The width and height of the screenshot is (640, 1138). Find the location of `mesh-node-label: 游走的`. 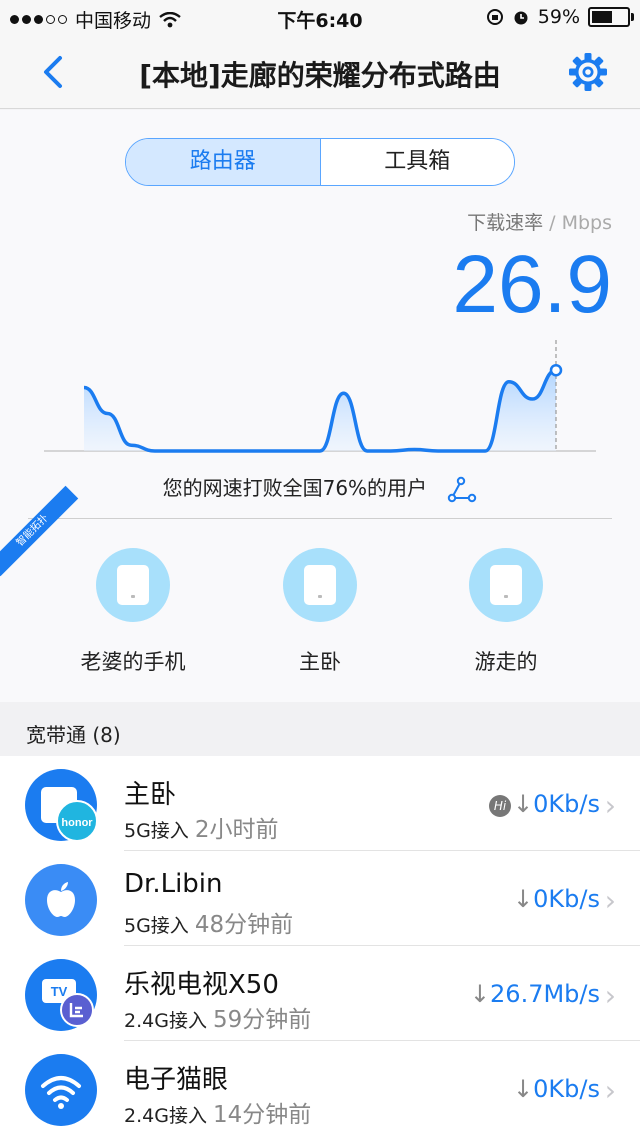

mesh-node-label: 游走的 is located at coordinates (506, 662).